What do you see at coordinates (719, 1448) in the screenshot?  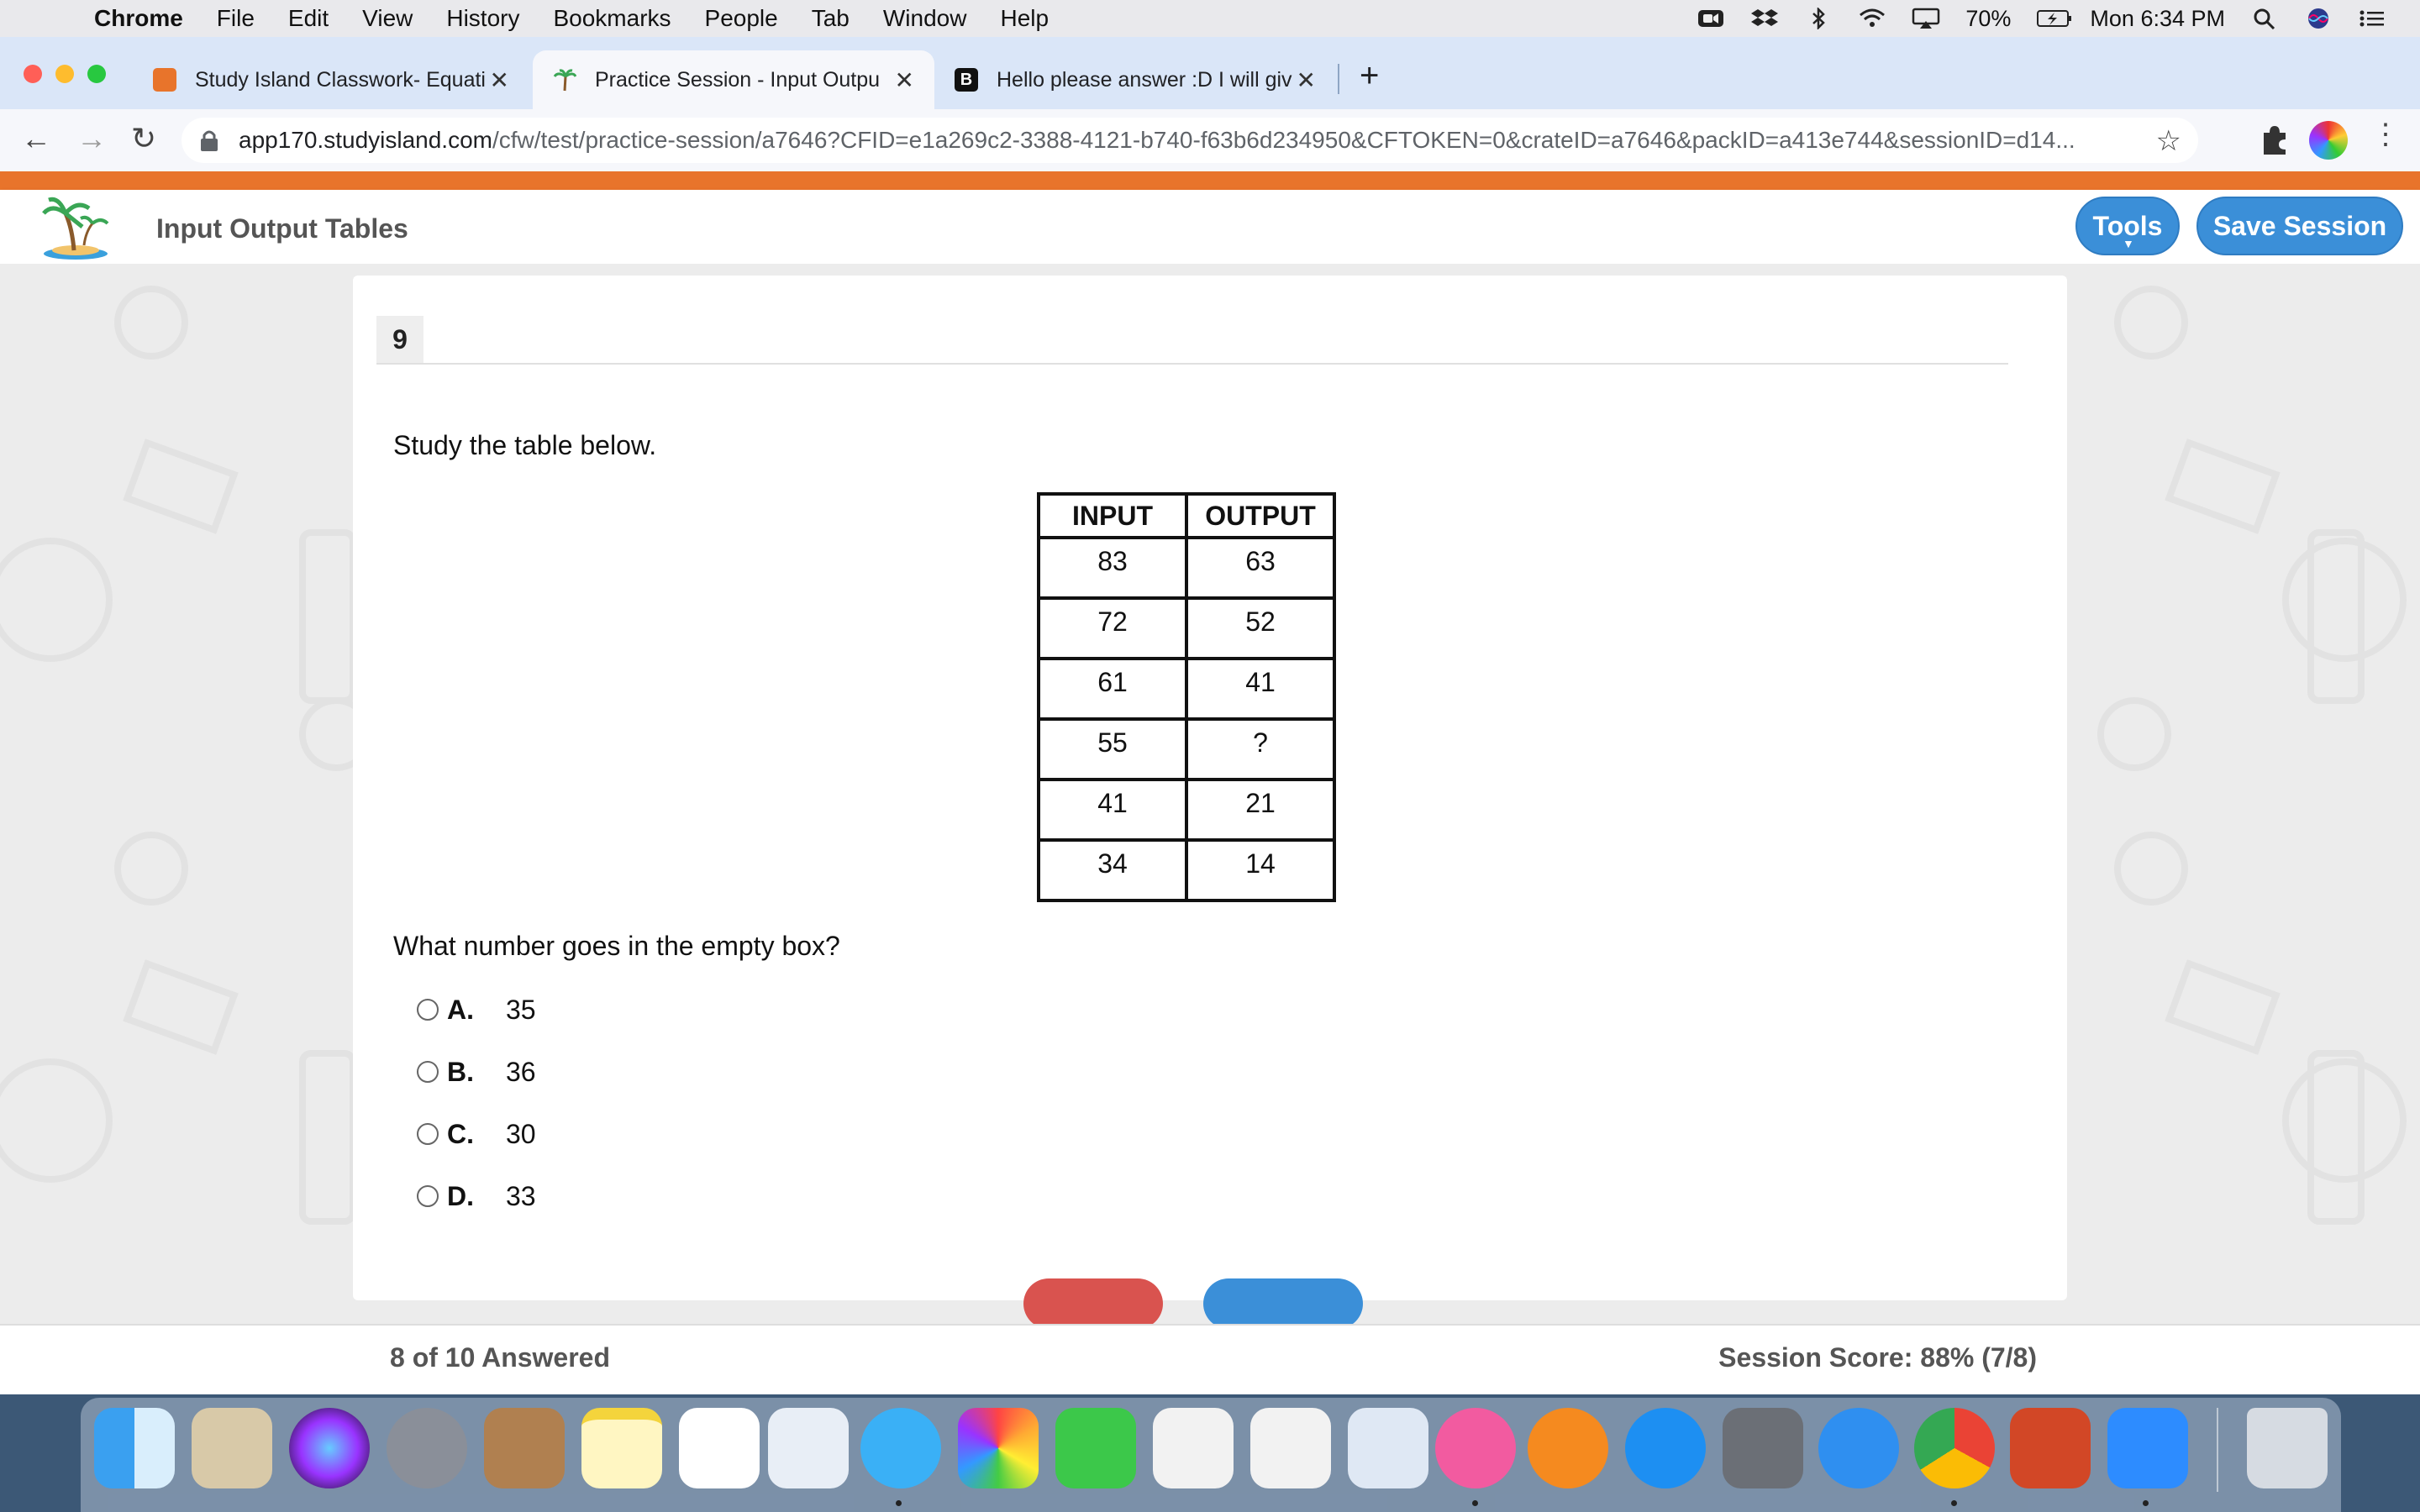 I see `reminders-icon` at bounding box center [719, 1448].